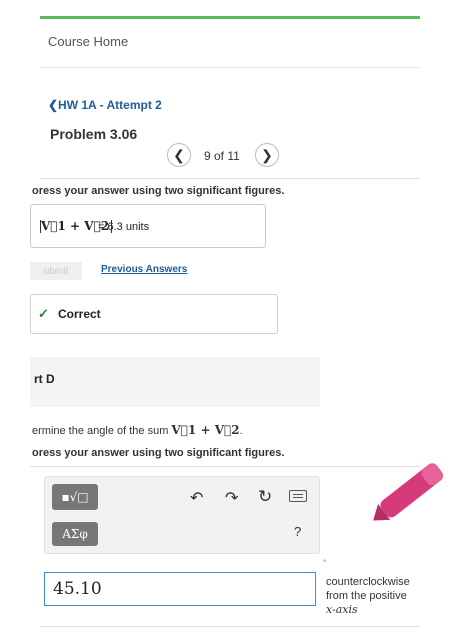 The width and height of the screenshot is (474, 632). Describe the element at coordinates (94, 134) in the screenshot. I see `problem-title: Problem 3.06` at that location.